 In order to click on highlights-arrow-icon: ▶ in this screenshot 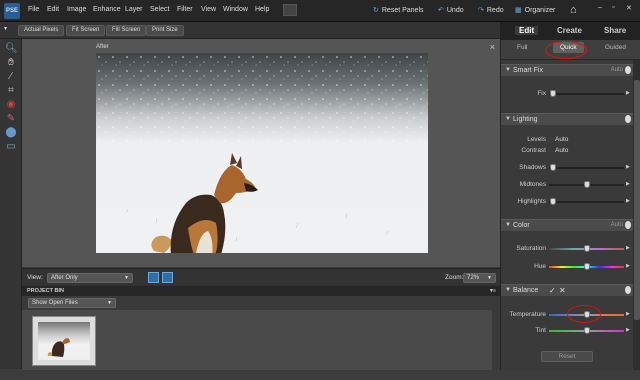, I will do `click(628, 201)`.